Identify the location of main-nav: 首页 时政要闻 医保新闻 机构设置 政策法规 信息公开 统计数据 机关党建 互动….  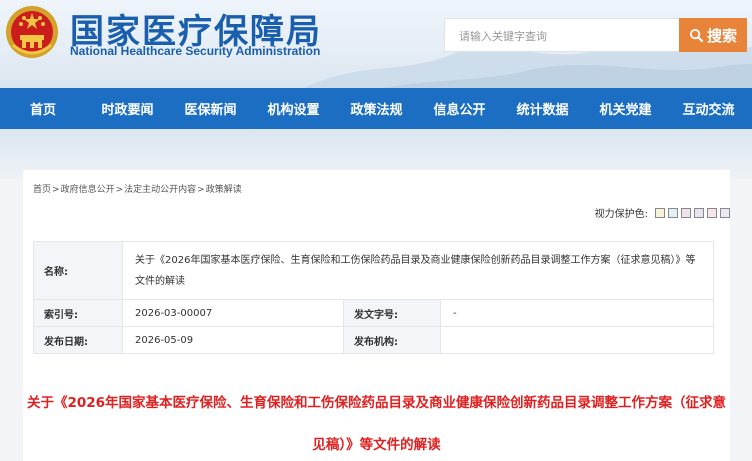
(376, 108).